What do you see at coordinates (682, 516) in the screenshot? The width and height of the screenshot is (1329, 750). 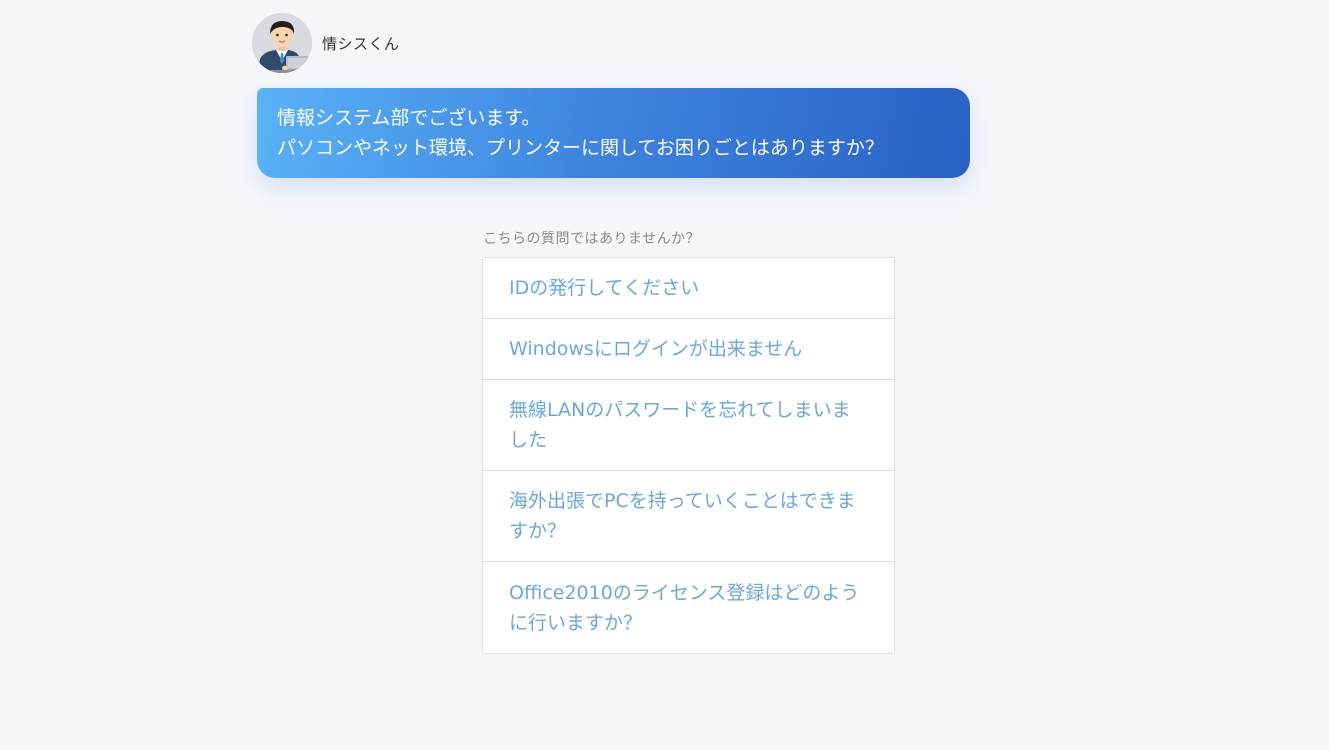 I see `suggestion-text: 海外出張でPCを持っていくことはできますか？` at bounding box center [682, 516].